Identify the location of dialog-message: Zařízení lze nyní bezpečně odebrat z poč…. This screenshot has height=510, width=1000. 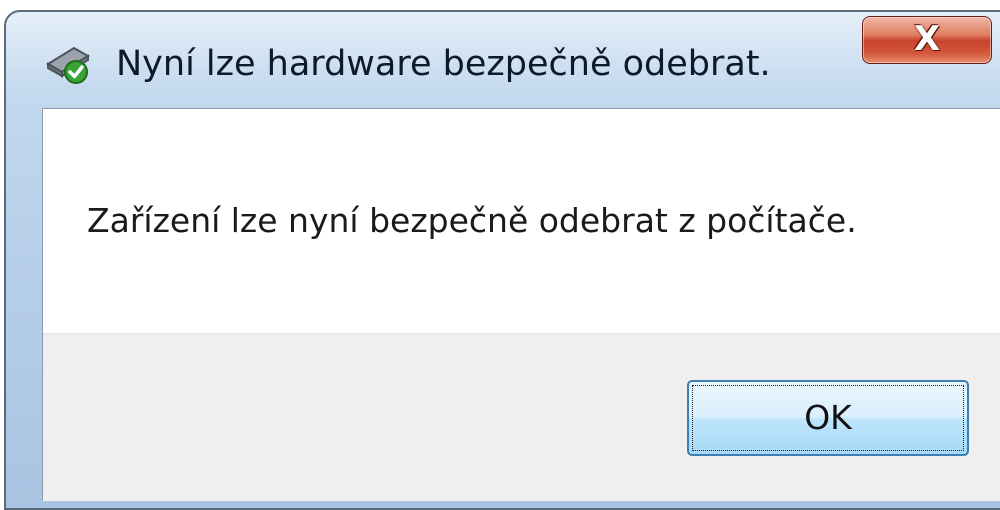
(472, 220).